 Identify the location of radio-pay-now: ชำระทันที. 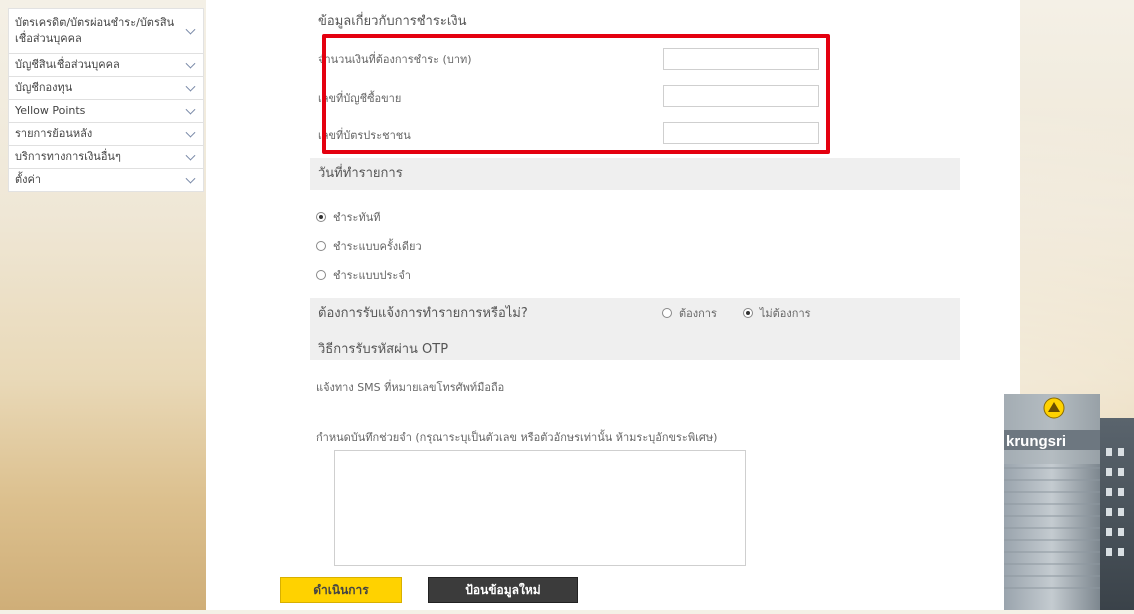
(348, 217).